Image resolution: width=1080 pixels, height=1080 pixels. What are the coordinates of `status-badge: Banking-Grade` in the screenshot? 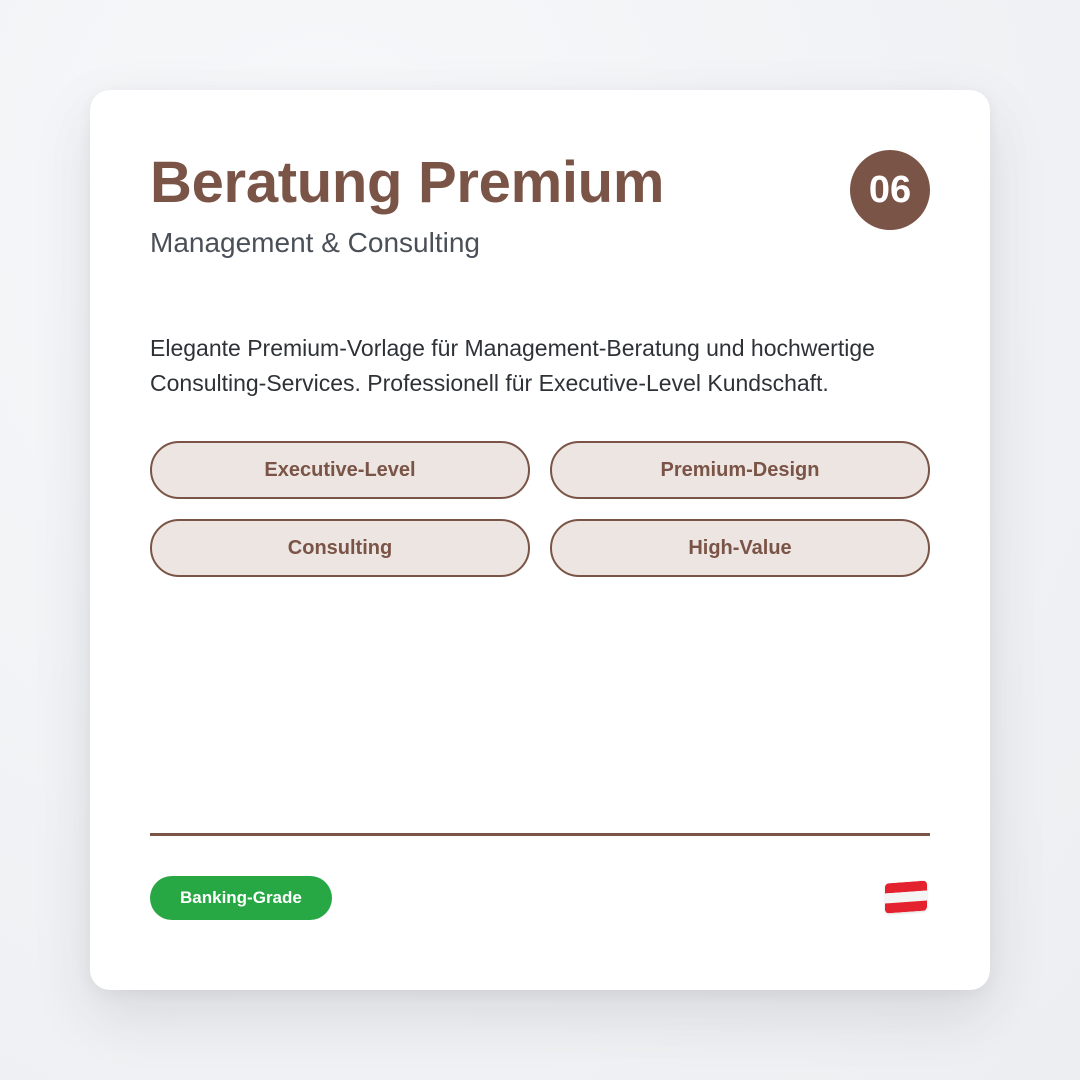 It's located at (241, 898).